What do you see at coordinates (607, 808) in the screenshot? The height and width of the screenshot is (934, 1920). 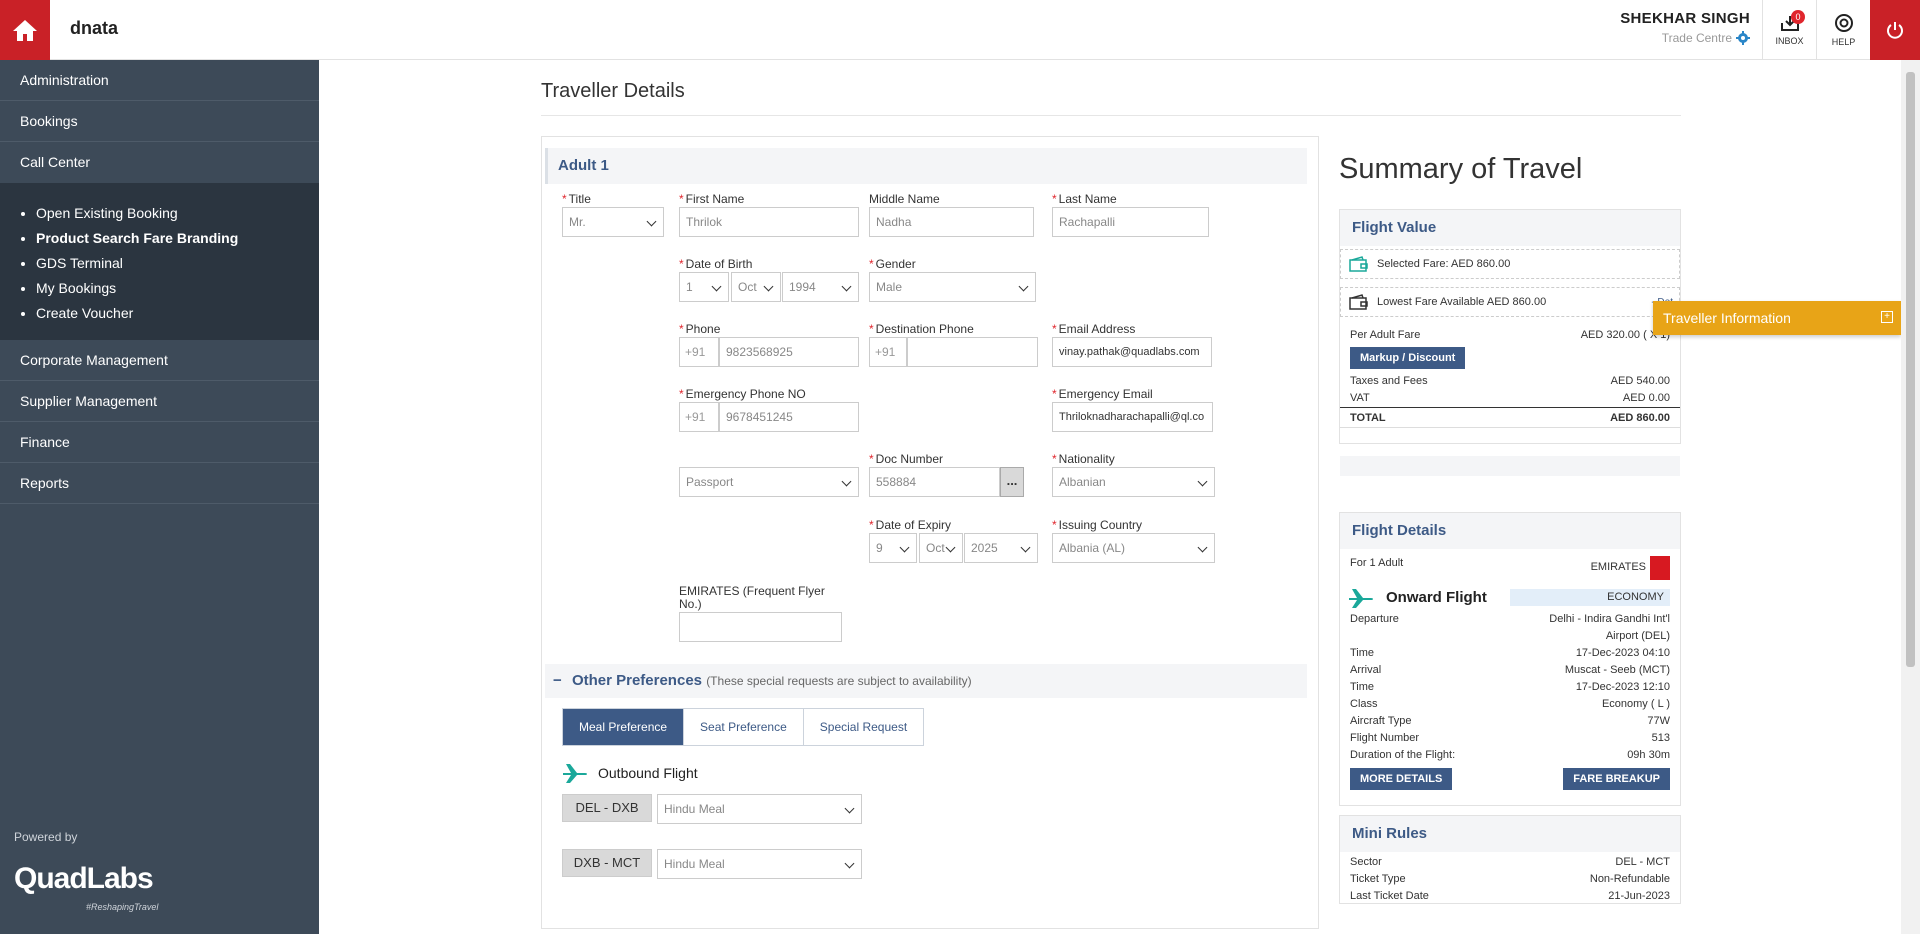 I see `segment-route: DEL - DXB` at bounding box center [607, 808].